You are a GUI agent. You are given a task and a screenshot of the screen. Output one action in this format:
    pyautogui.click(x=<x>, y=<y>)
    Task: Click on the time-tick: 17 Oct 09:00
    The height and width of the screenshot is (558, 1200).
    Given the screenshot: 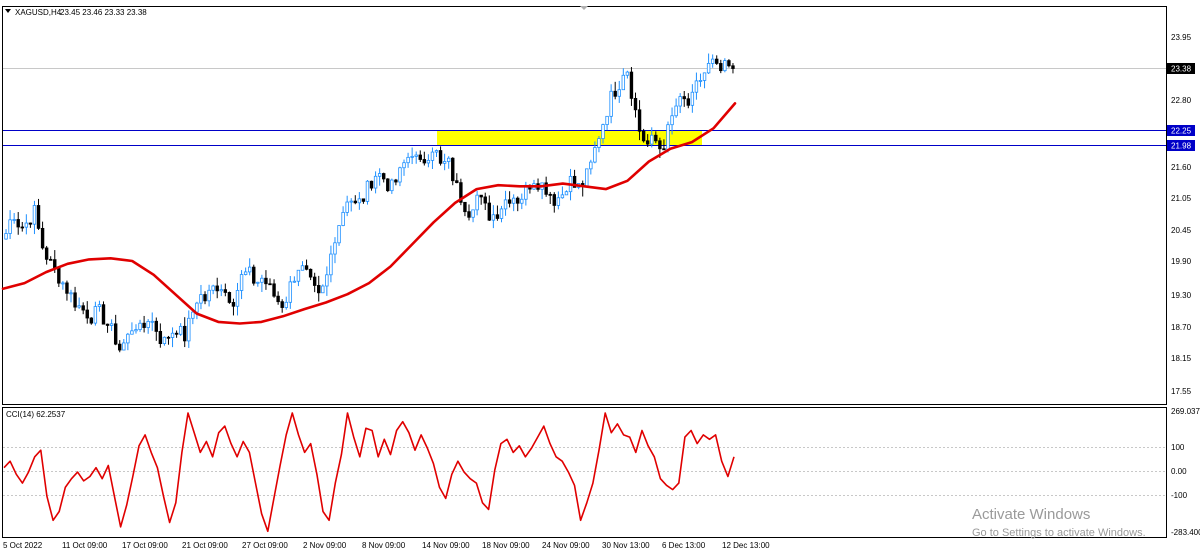 What is the action you would take?
    pyautogui.click(x=145, y=545)
    